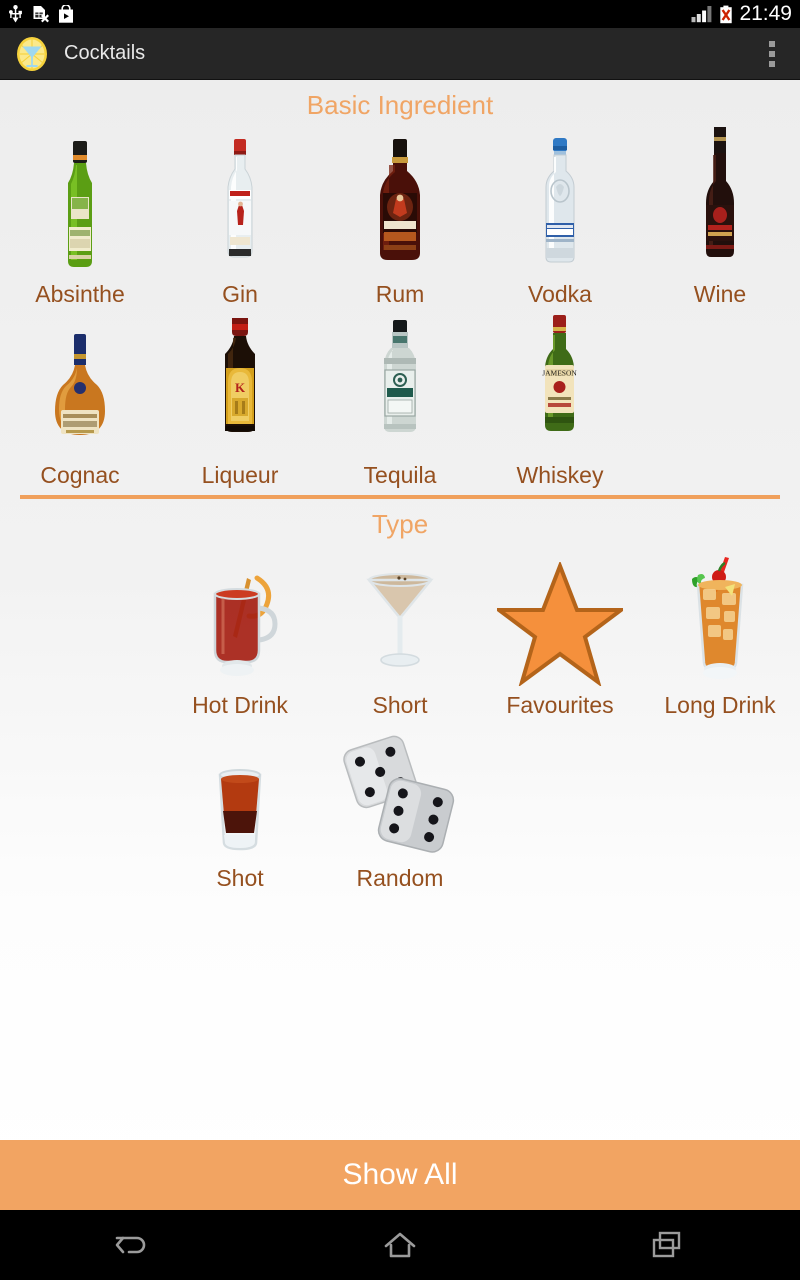 The image size is (800, 1280). I want to click on home-icon, so click(400, 1245).